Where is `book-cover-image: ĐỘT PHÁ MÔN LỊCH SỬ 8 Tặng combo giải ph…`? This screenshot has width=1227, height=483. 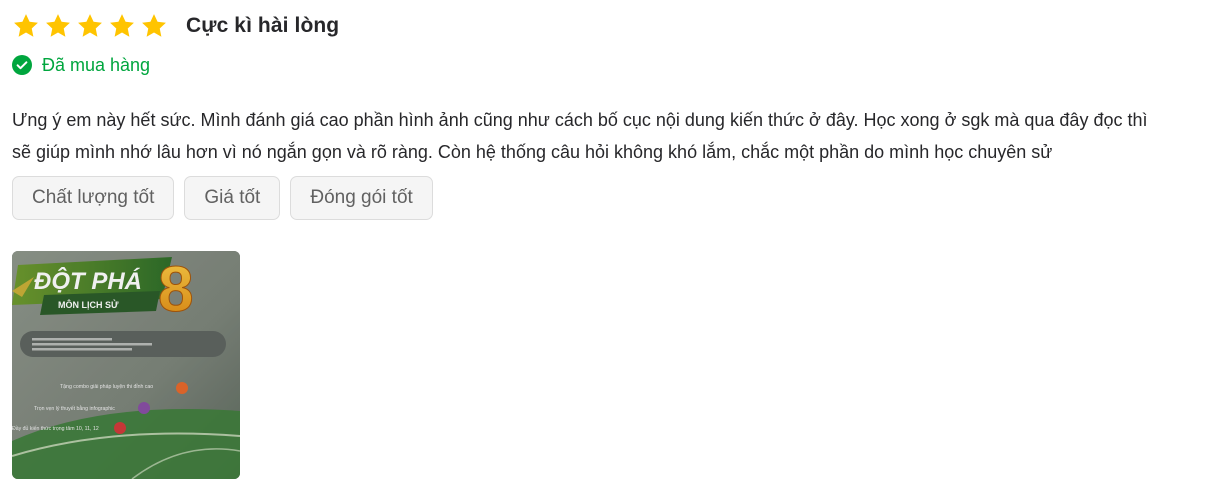
book-cover-image: ĐỘT PHÁ MÔN LỊCH SỬ 8 Tặng combo giải ph… is located at coordinates (126, 365).